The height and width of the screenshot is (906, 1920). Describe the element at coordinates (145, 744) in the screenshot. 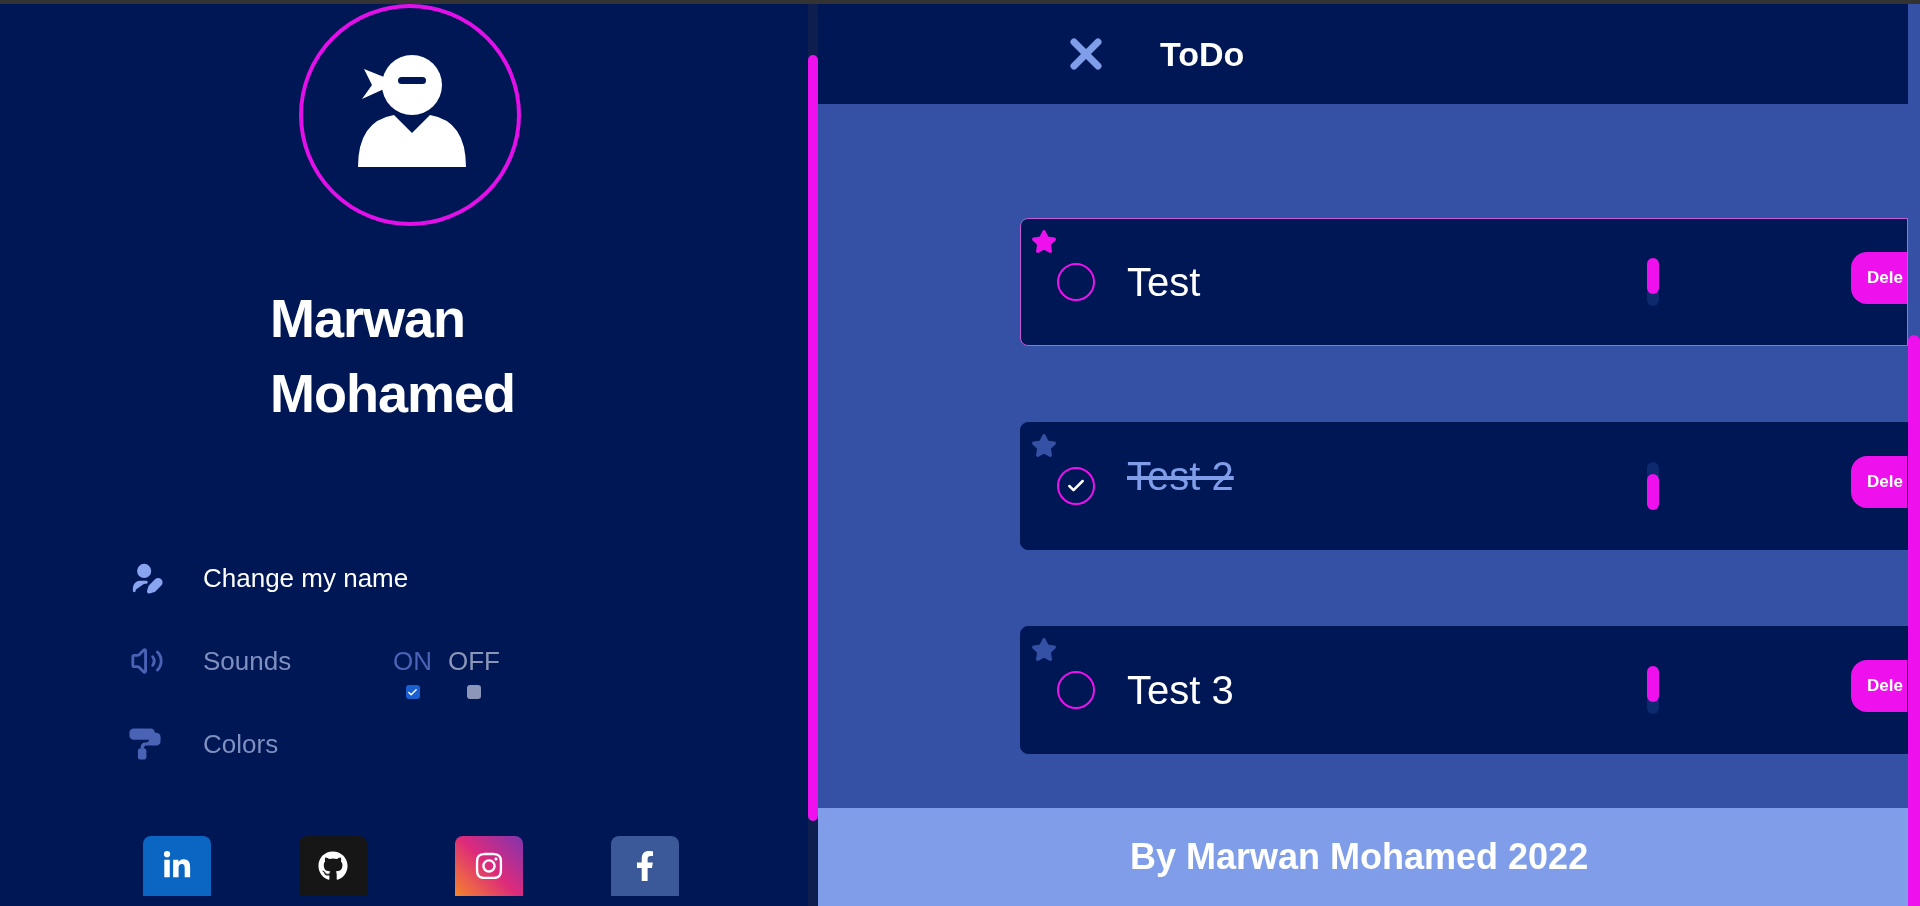

I see `paint-roller-icon` at that location.